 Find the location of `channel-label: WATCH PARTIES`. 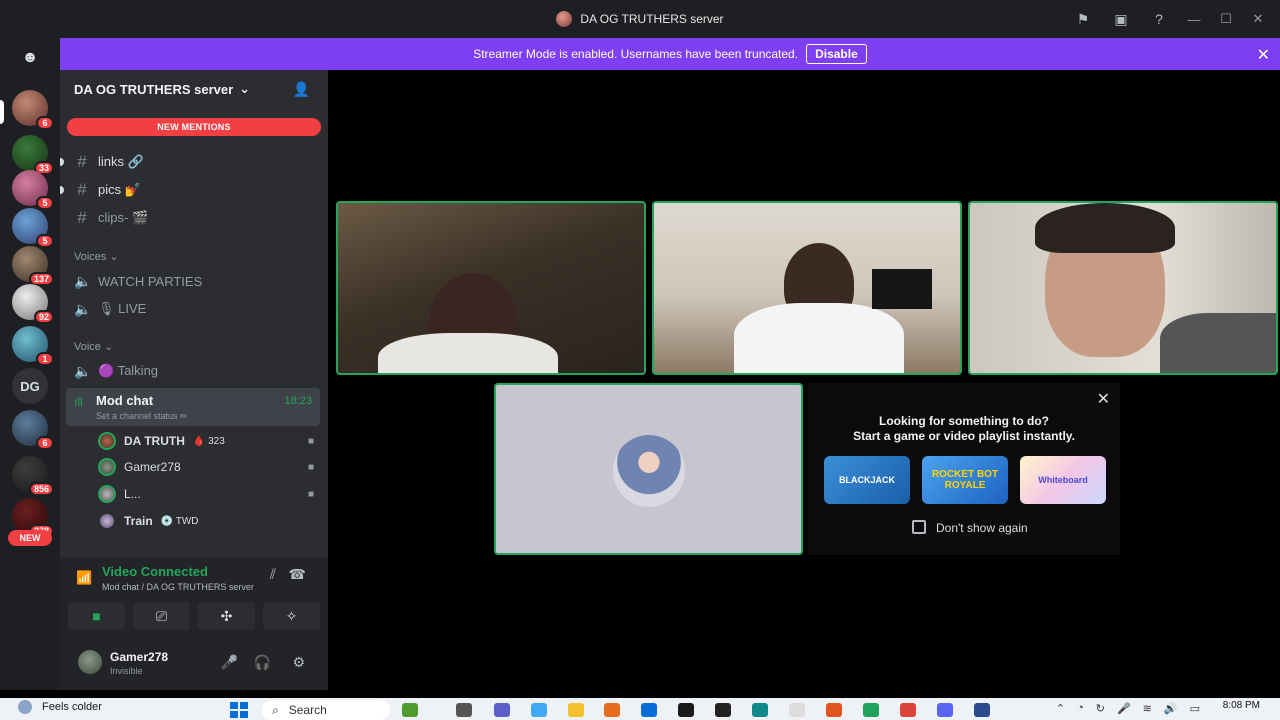

channel-label: WATCH PARTIES is located at coordinates (150, 281).